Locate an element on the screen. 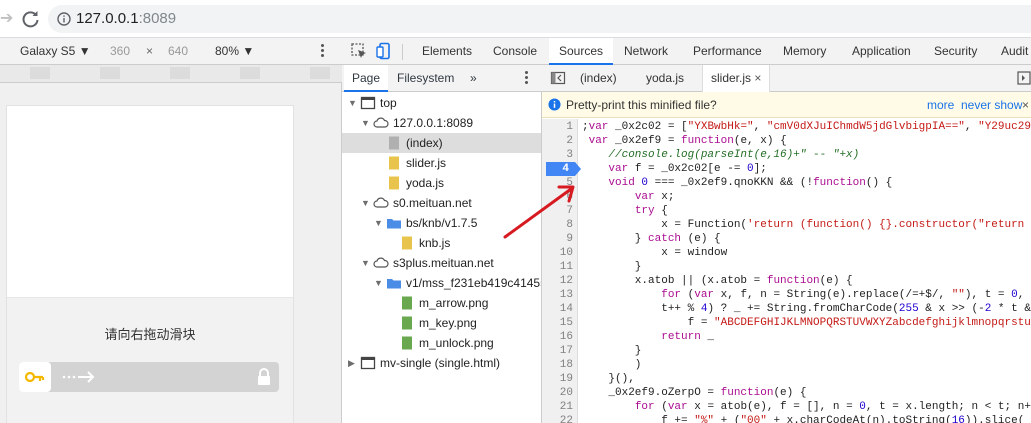 The height and width of the screenshot is (423, 1031). tab-network: Network is located at coordinates (646, 51).